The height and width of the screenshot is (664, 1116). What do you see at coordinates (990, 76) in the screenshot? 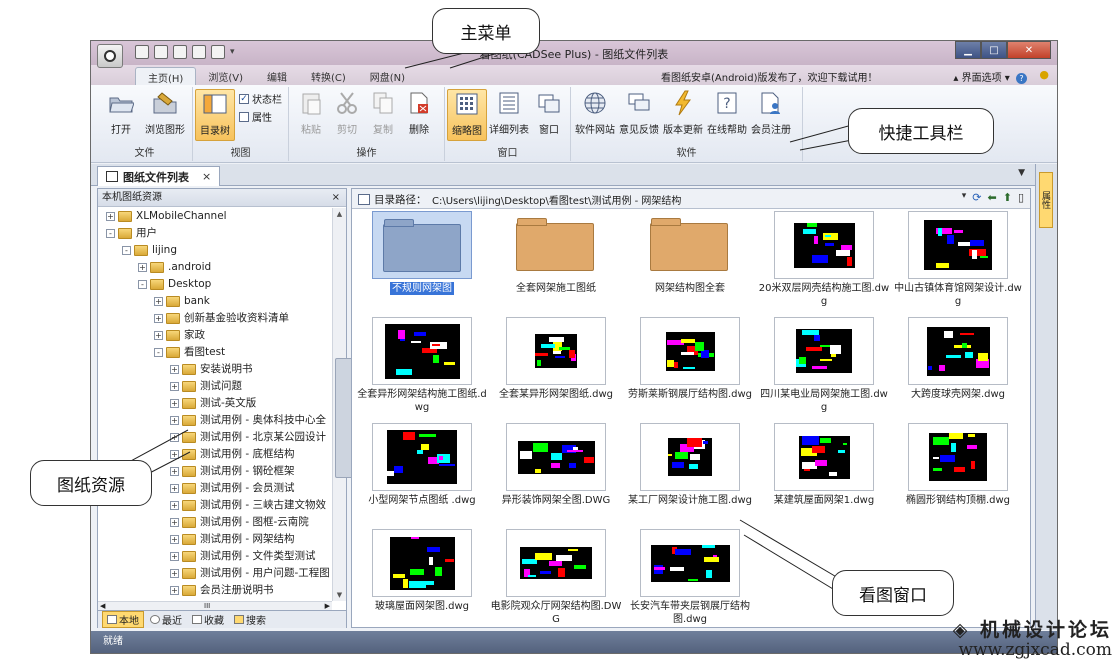
I see `view-options-menu: ▴ 界面选项 ▾ ?` at bounding box center [990, 76].